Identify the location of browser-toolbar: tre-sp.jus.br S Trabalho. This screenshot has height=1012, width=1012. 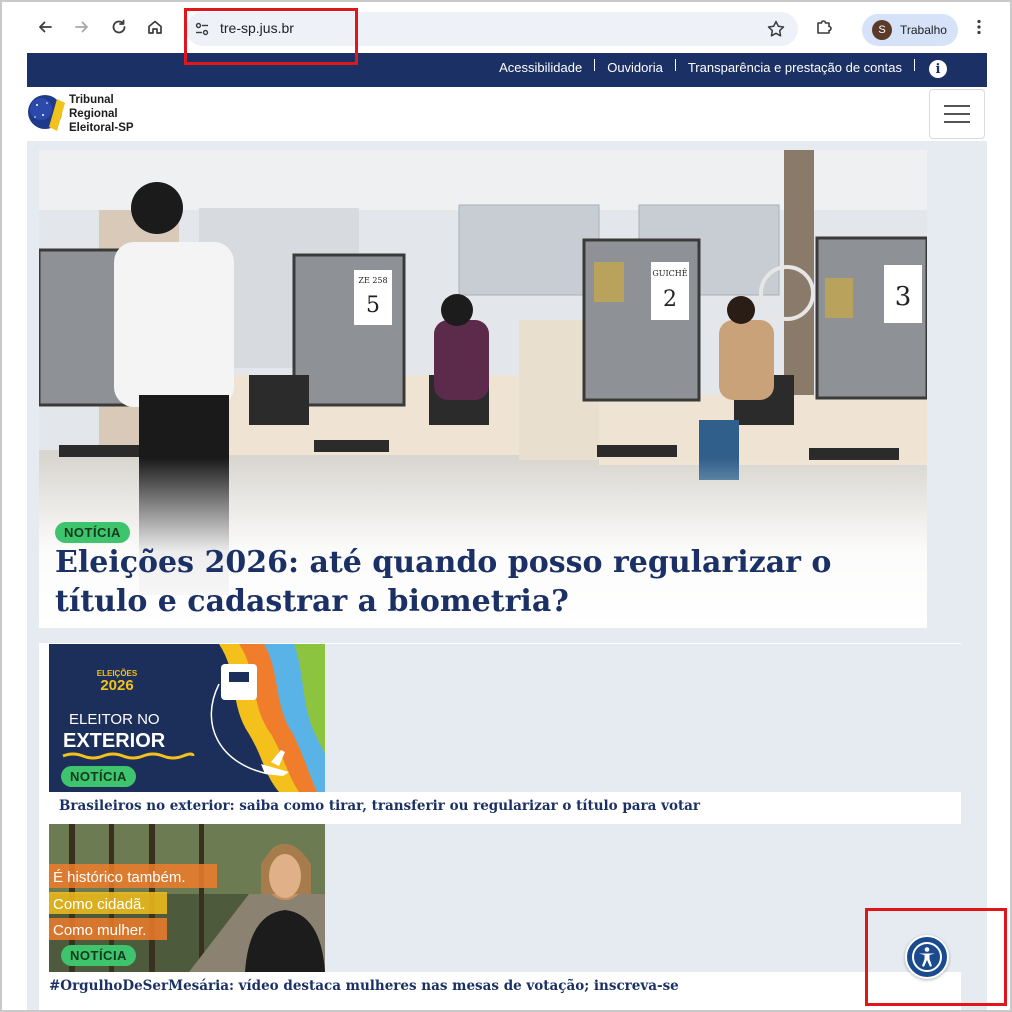
(507, 28).